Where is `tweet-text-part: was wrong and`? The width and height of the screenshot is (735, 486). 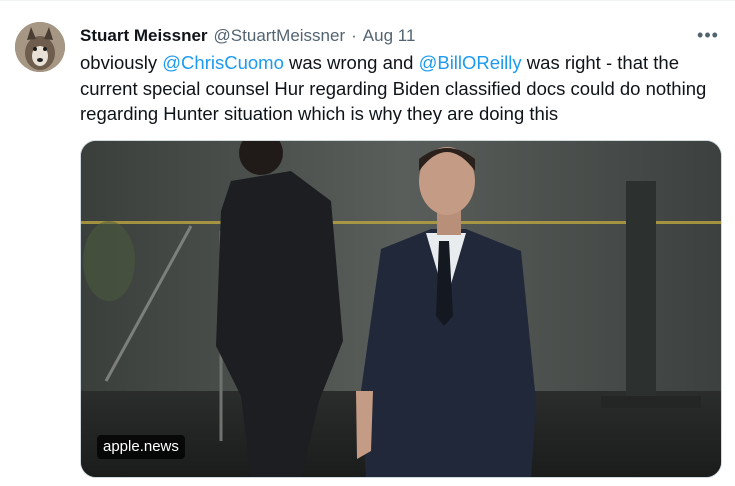 tweet-text-part: was wrong and is located at coordinates (351, 62).